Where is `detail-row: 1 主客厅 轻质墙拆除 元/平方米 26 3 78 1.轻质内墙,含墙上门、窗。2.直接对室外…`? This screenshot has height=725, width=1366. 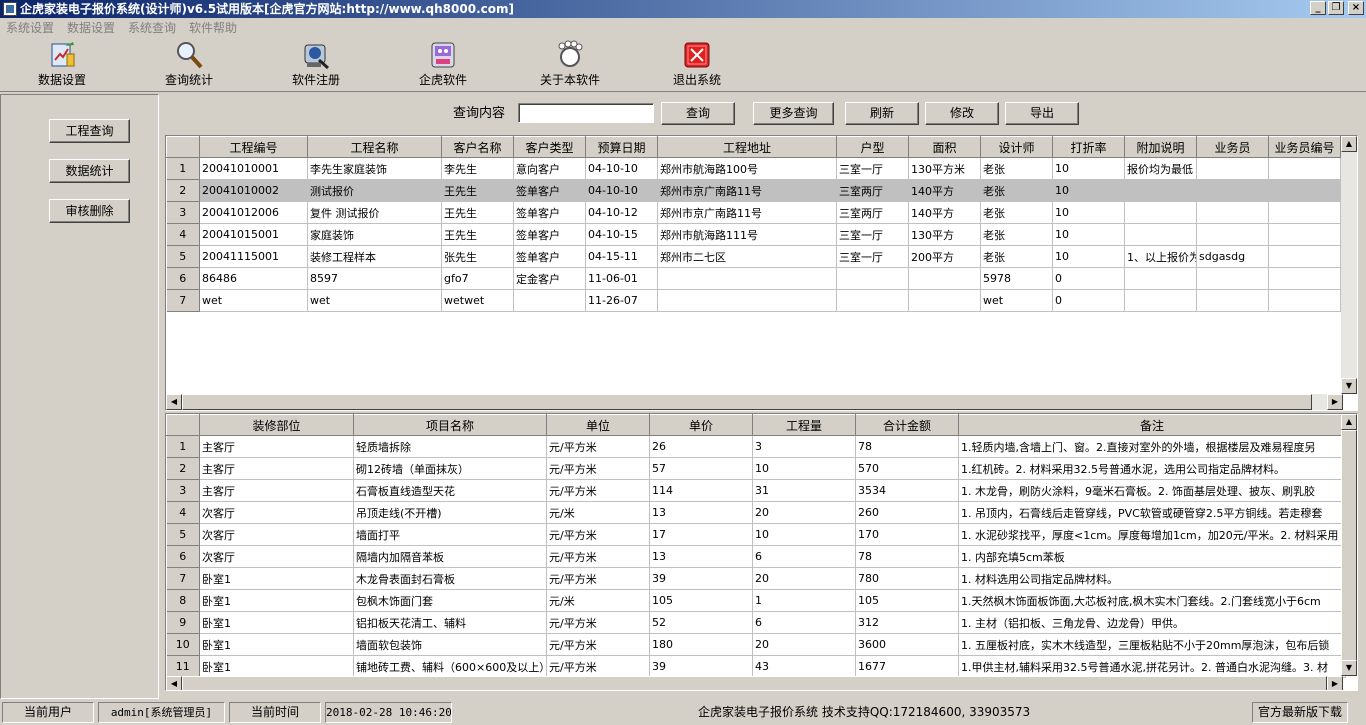
detail-row: 1 主客厅 轻质墙拆除 元/平方米 26 3 78 1.轻质内墙,含墙上门、窗。2.直接对室外… is located at coordinates (756, 446).